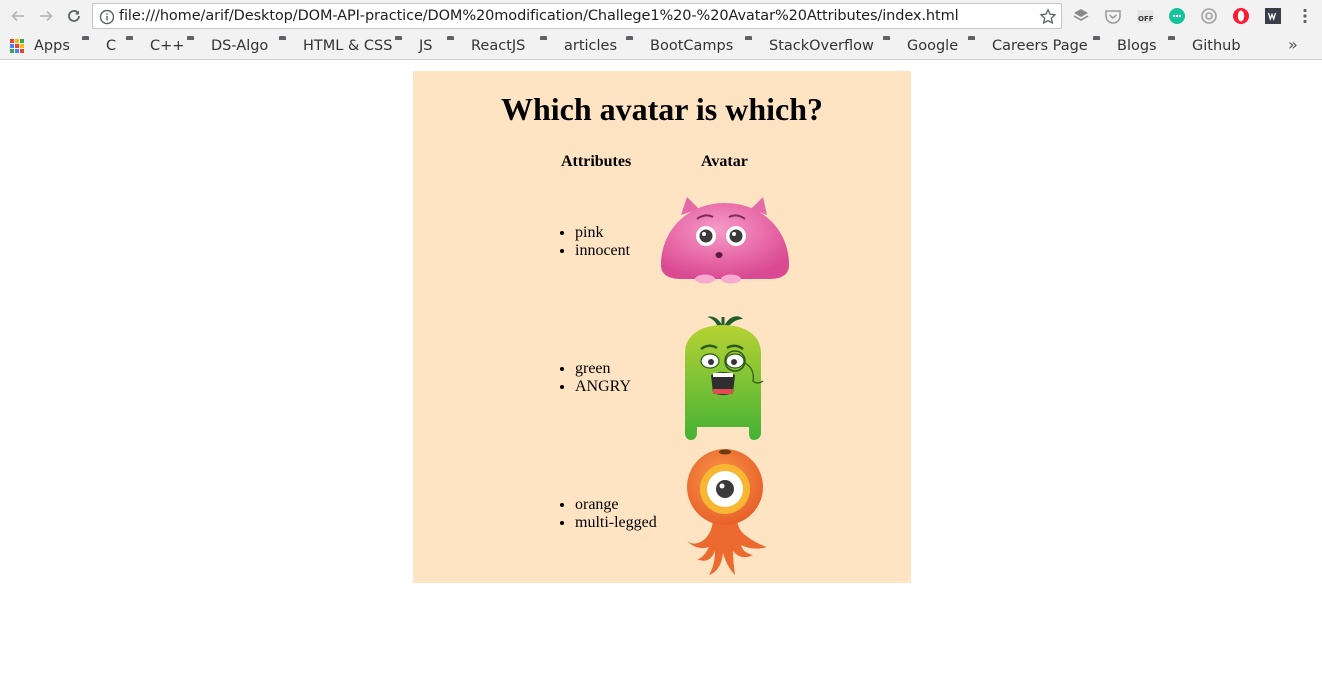 This screenshot has height=695, width=1322. I want to click on orange-monster-avatar, so click(727, 512).